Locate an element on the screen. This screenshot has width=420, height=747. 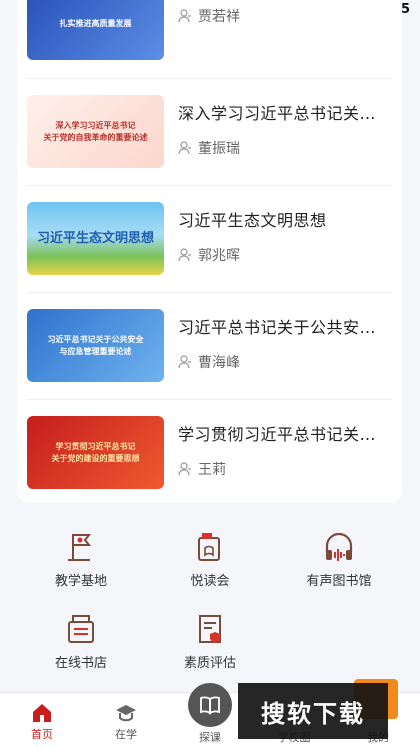
thumbnail-text: 关于党的建设的重要思想 is located at coordinates (95, 458).